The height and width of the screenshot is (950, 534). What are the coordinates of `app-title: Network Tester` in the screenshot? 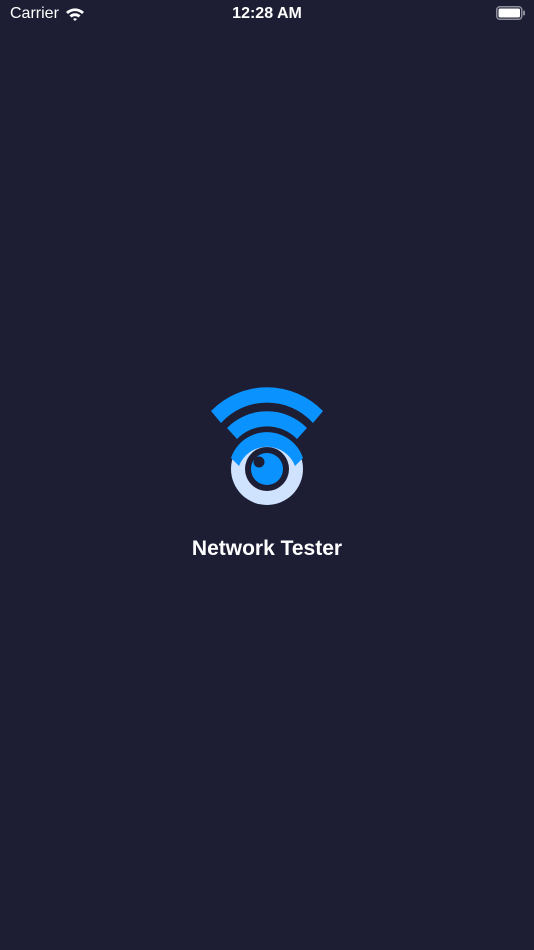 It's located at (267, 548).